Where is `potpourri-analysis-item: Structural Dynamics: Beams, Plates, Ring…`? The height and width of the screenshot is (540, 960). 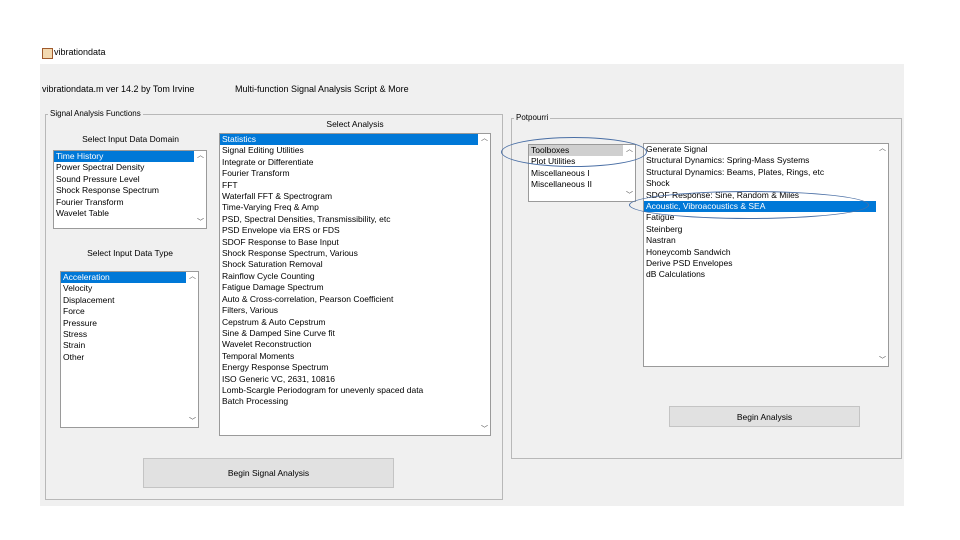
potpourri-analysis-item: Structural Dynamics: Beams, Plates, Ring… is located at coordinates (760, 172).